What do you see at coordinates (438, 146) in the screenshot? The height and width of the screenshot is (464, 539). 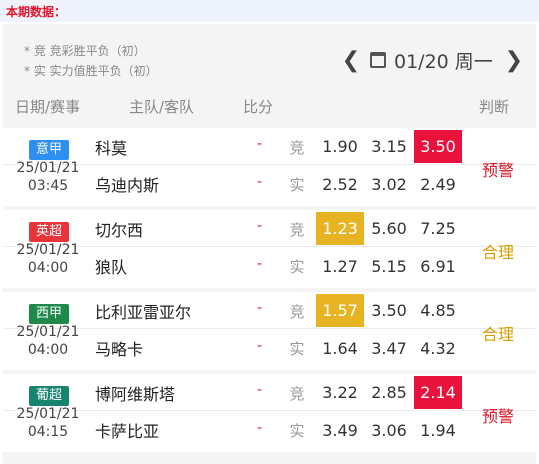 I see `odds-jing-2: 3.50` at bounding box center [438, 146].